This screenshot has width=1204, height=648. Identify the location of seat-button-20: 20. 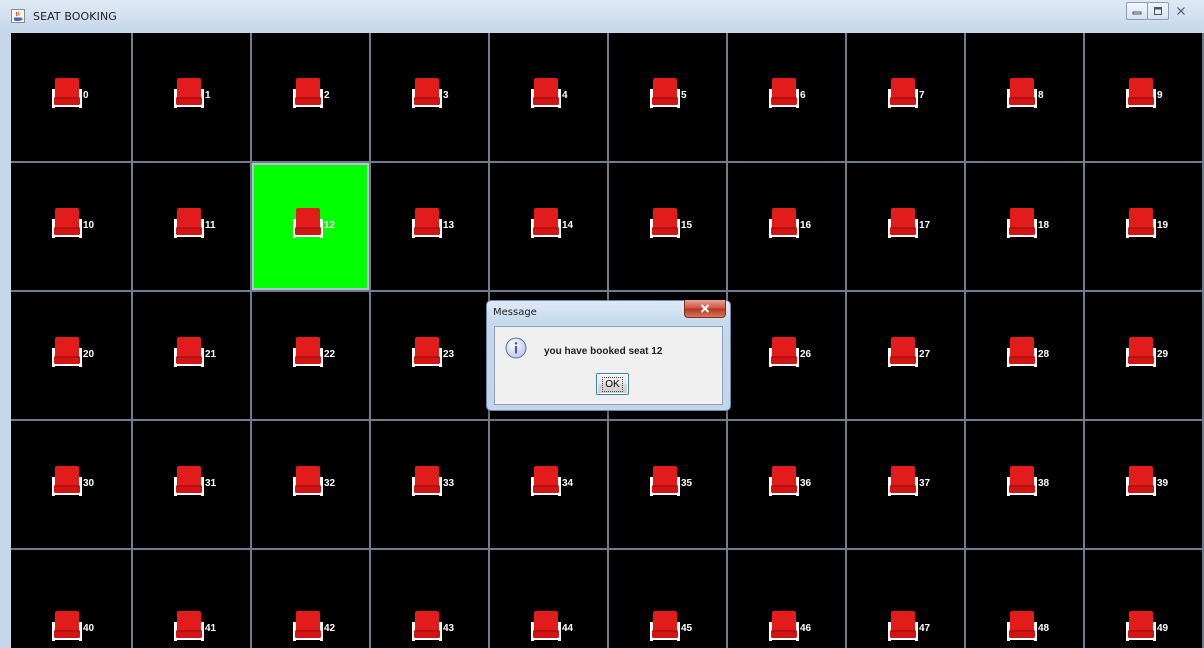
(71, 355).